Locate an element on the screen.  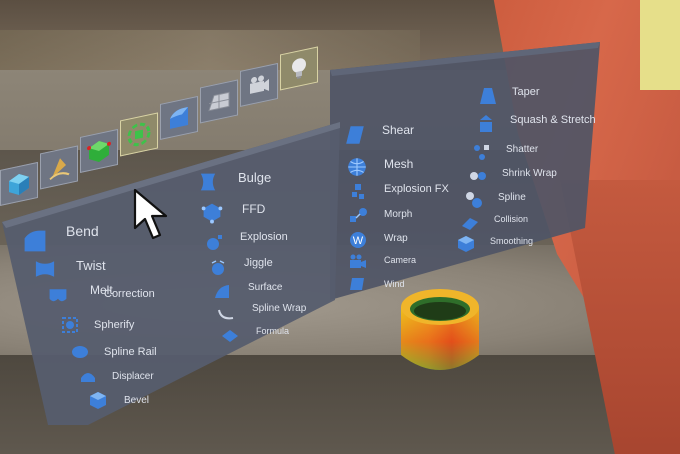
deformer-icon is located at coordinates (179, 118).